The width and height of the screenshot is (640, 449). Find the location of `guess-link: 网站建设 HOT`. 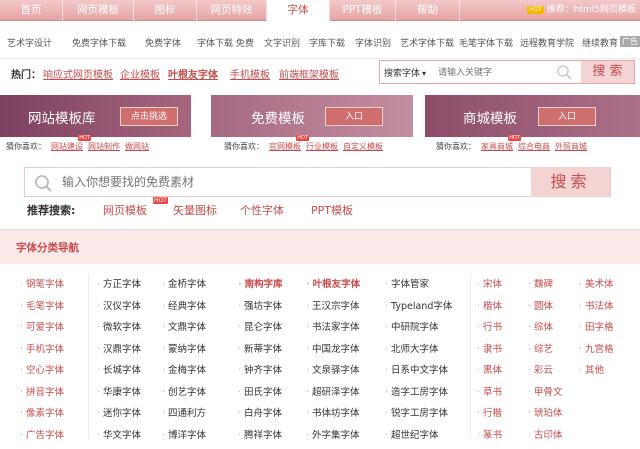

guess-link: 网站建设 HOT is located at coordinates (71, 143).